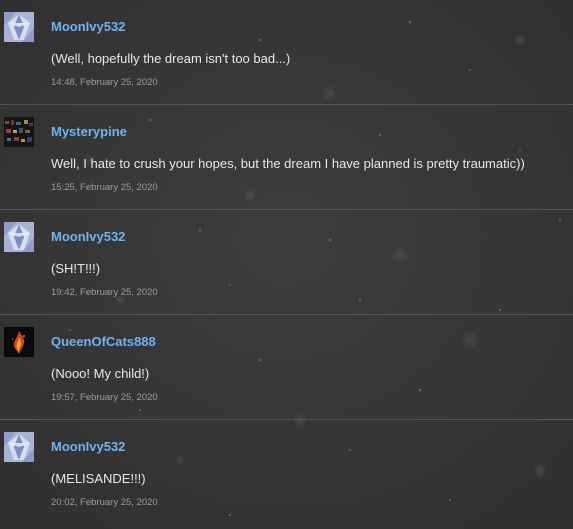 Image resolution: width=573 pixels, height=529 pixels. What do you see at coordinates (19, 342) in the screenshot?
I see `flame-avatar-icon` at bounding box center [19, 342].